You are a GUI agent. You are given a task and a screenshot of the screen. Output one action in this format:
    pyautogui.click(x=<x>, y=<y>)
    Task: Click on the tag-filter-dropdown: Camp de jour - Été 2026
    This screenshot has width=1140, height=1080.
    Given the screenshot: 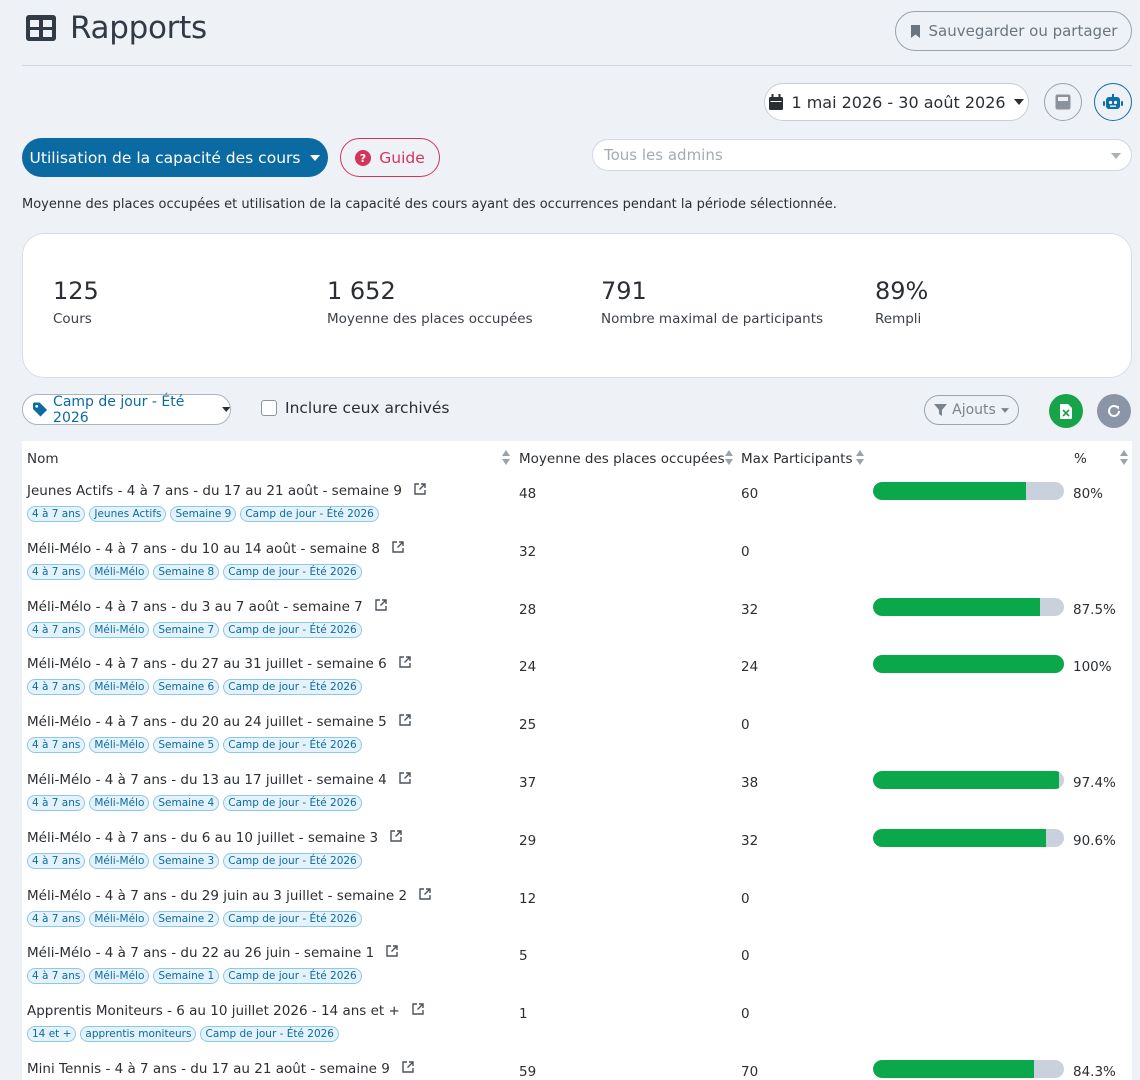 What is the action you would take?
    pyautogui.click(x=126, y=410)
    